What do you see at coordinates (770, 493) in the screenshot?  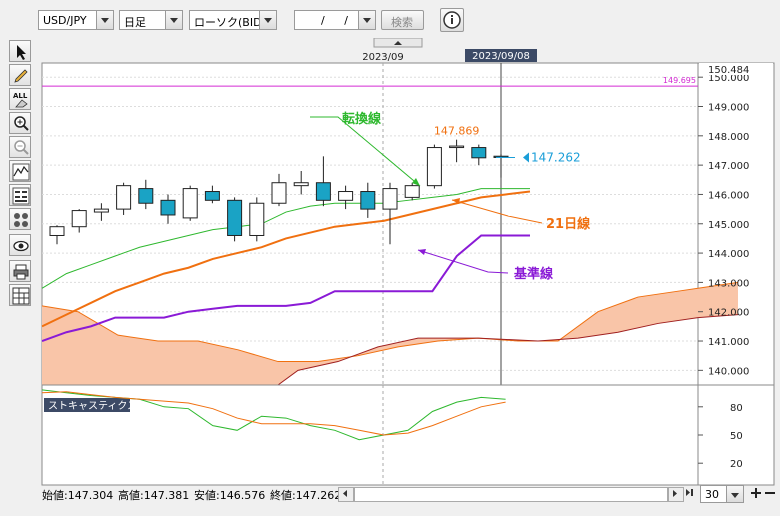 I see `zoom-minus-button` at bounding box center [770, 493].